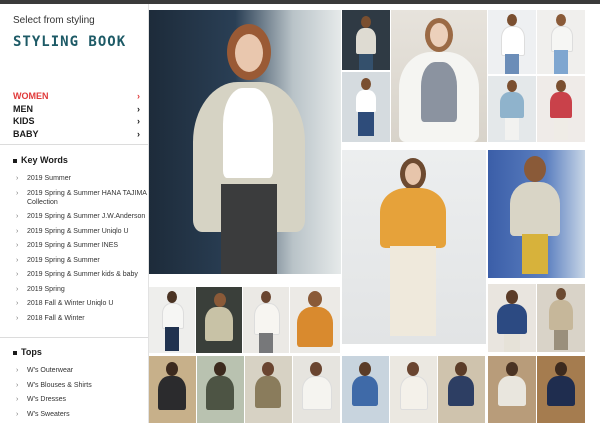  Describe the element at coordinates (74, 274) in the screenshot. I see `key-word-link: › 2019 Spring & Summer kids & baby` at that location.